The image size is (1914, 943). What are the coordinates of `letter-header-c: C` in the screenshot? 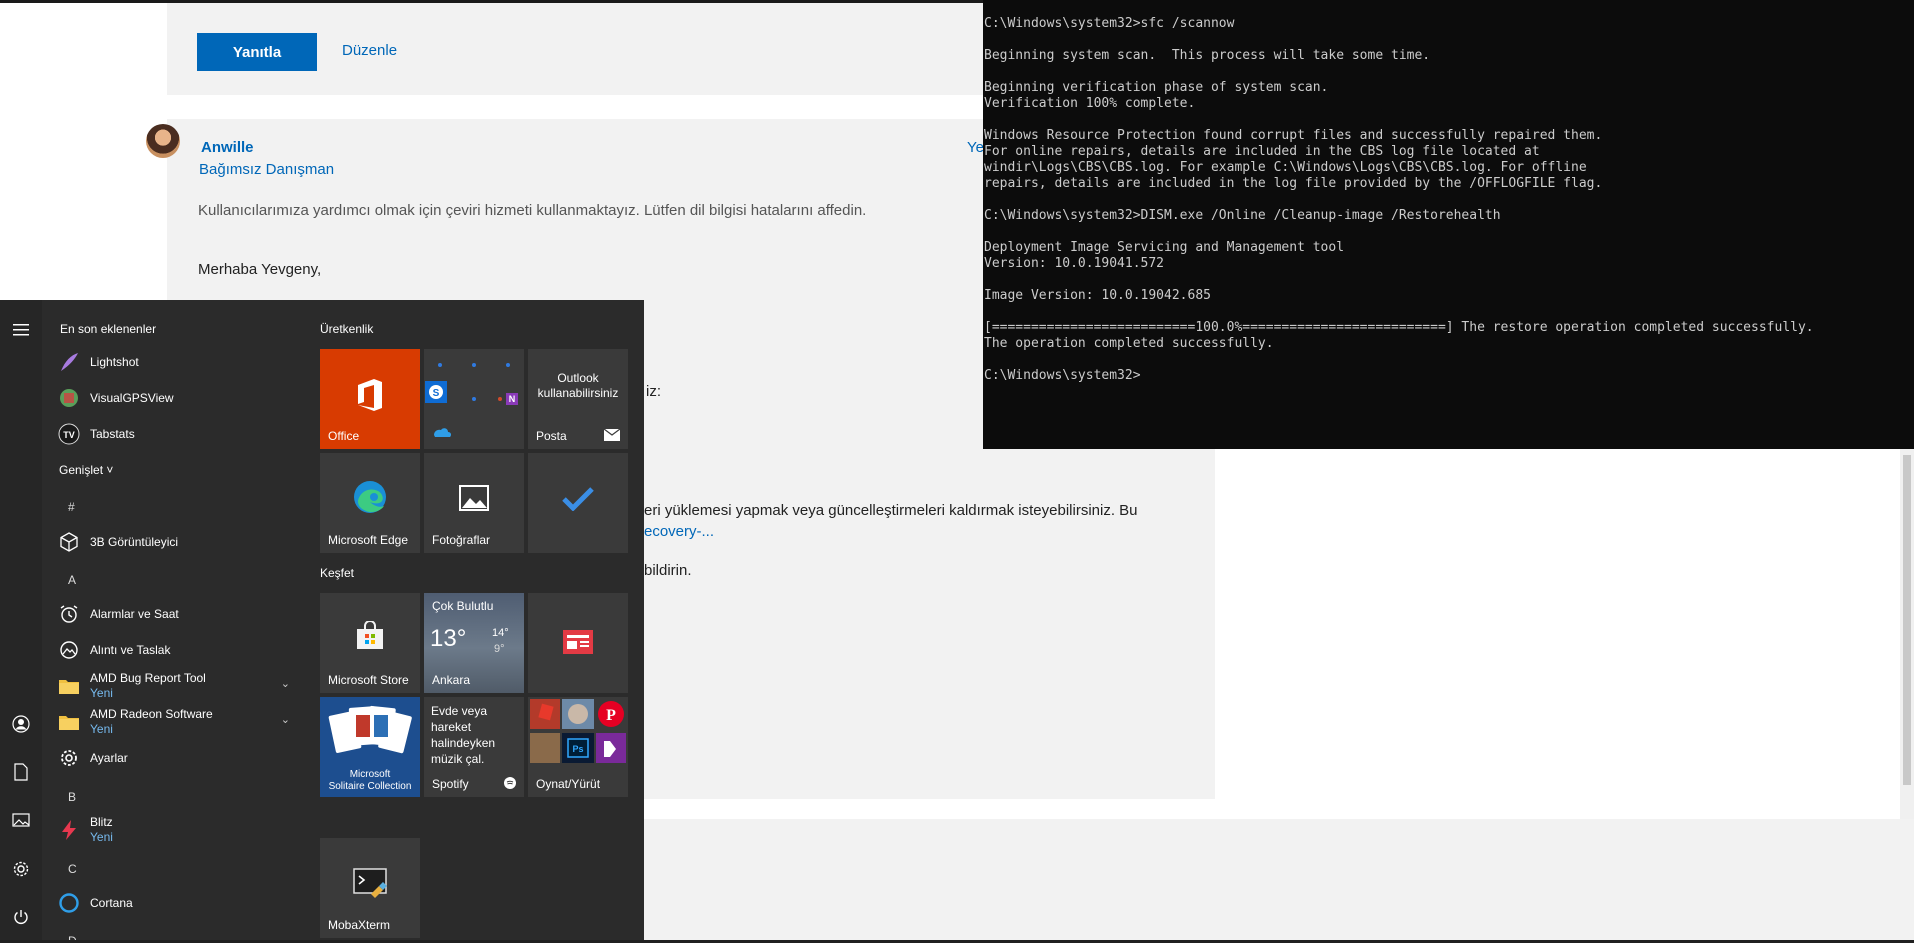 It's located at (72, 869).